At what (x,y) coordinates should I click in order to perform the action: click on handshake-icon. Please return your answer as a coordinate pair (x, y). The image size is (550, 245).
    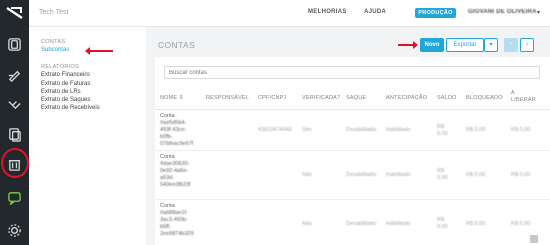
    Looking at the image, I should click on (14, 103).